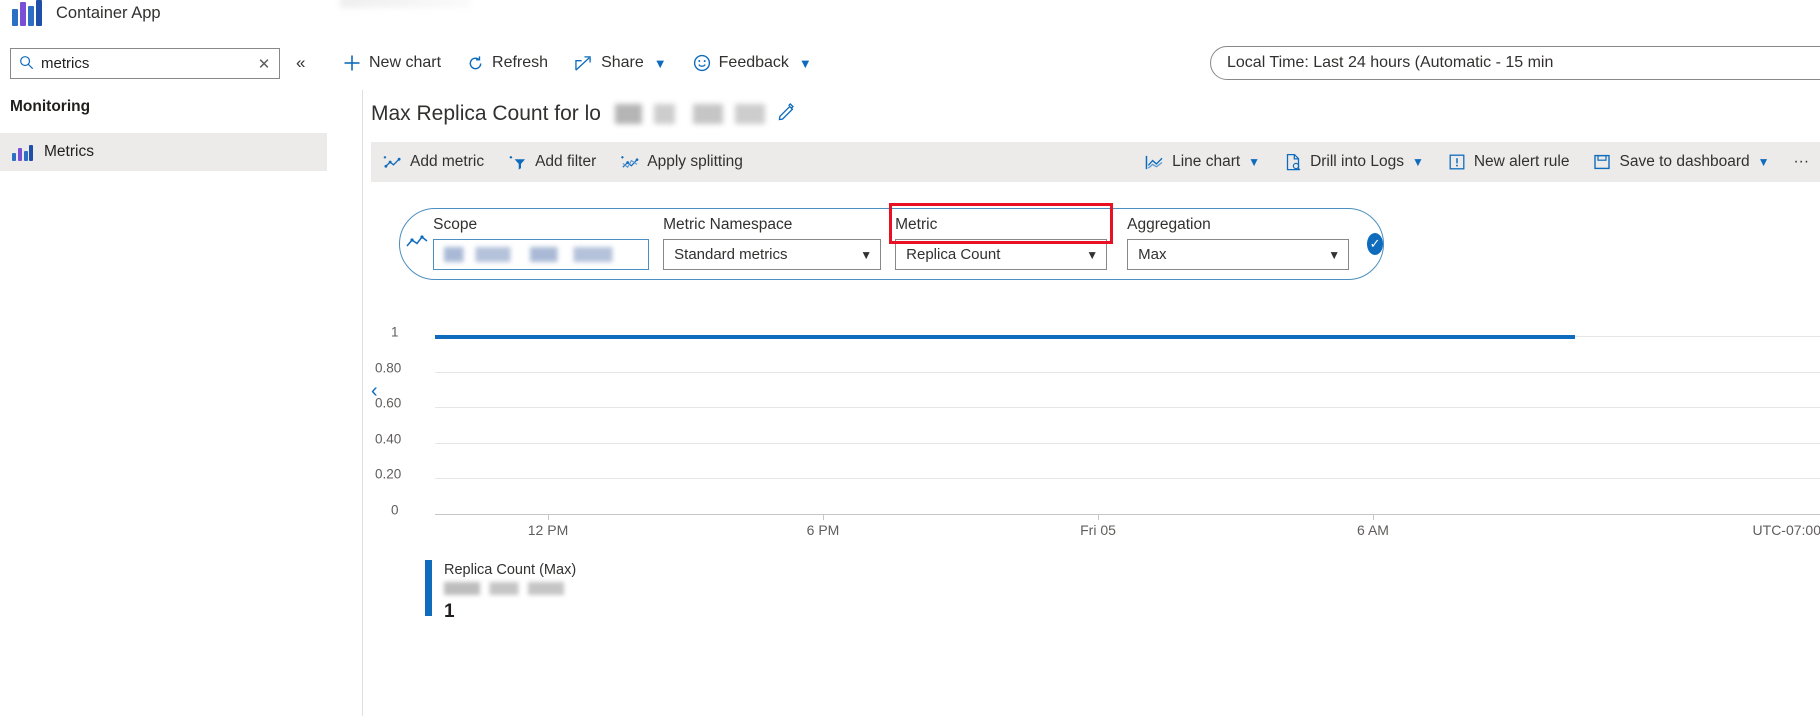  Describe the element at coordinates (388, 474) in the screenshot. I see `y-tick-label: 0.20` at that location.